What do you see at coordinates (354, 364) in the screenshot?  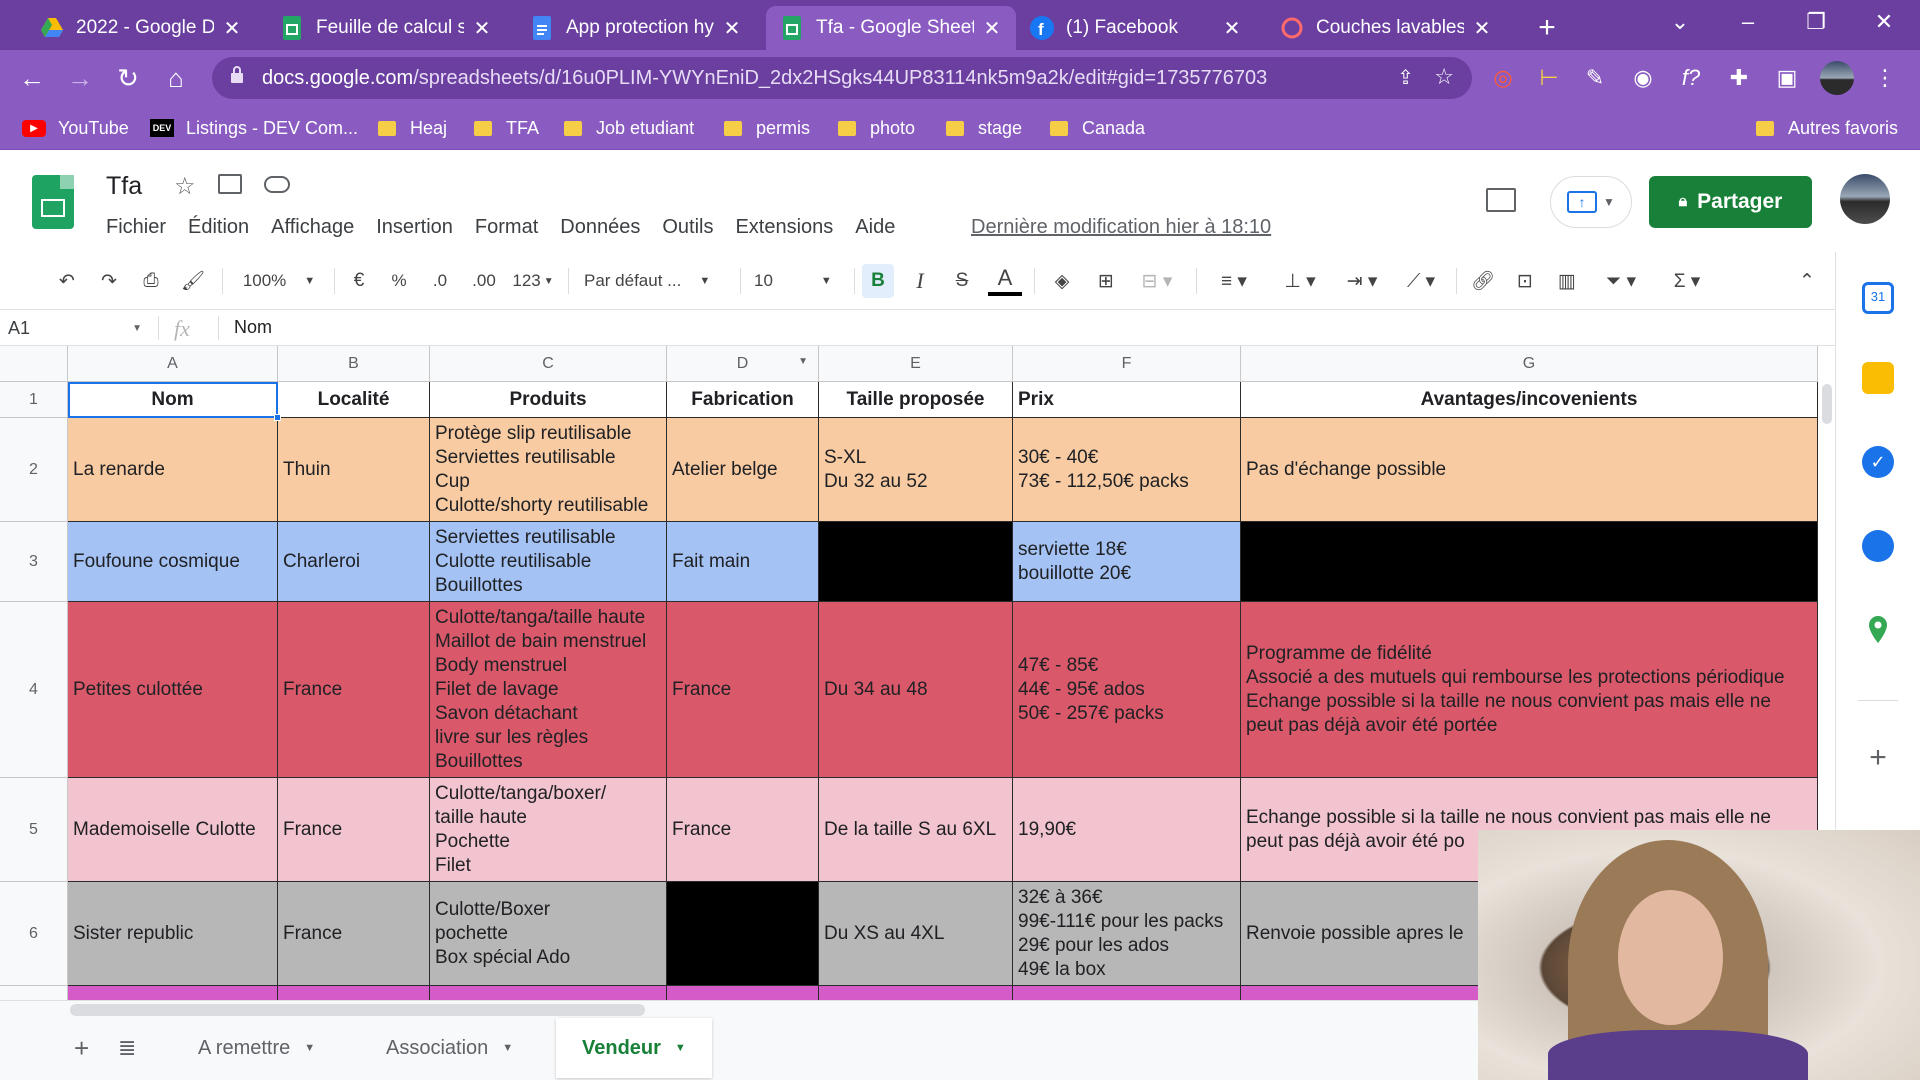 I see `column-header-b: B` at bounding box center [354, 364].